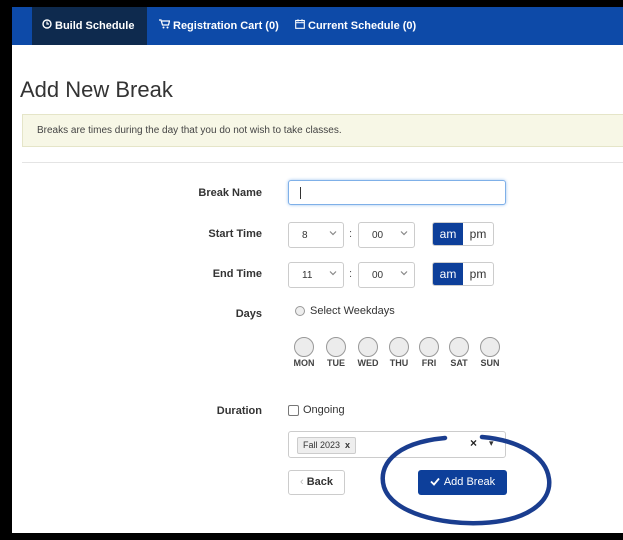 Image resolution: width=623 pixels, height=540 pixels. I want to click on tab-current-schedule: Current Schedule (0), so click(355, 26).